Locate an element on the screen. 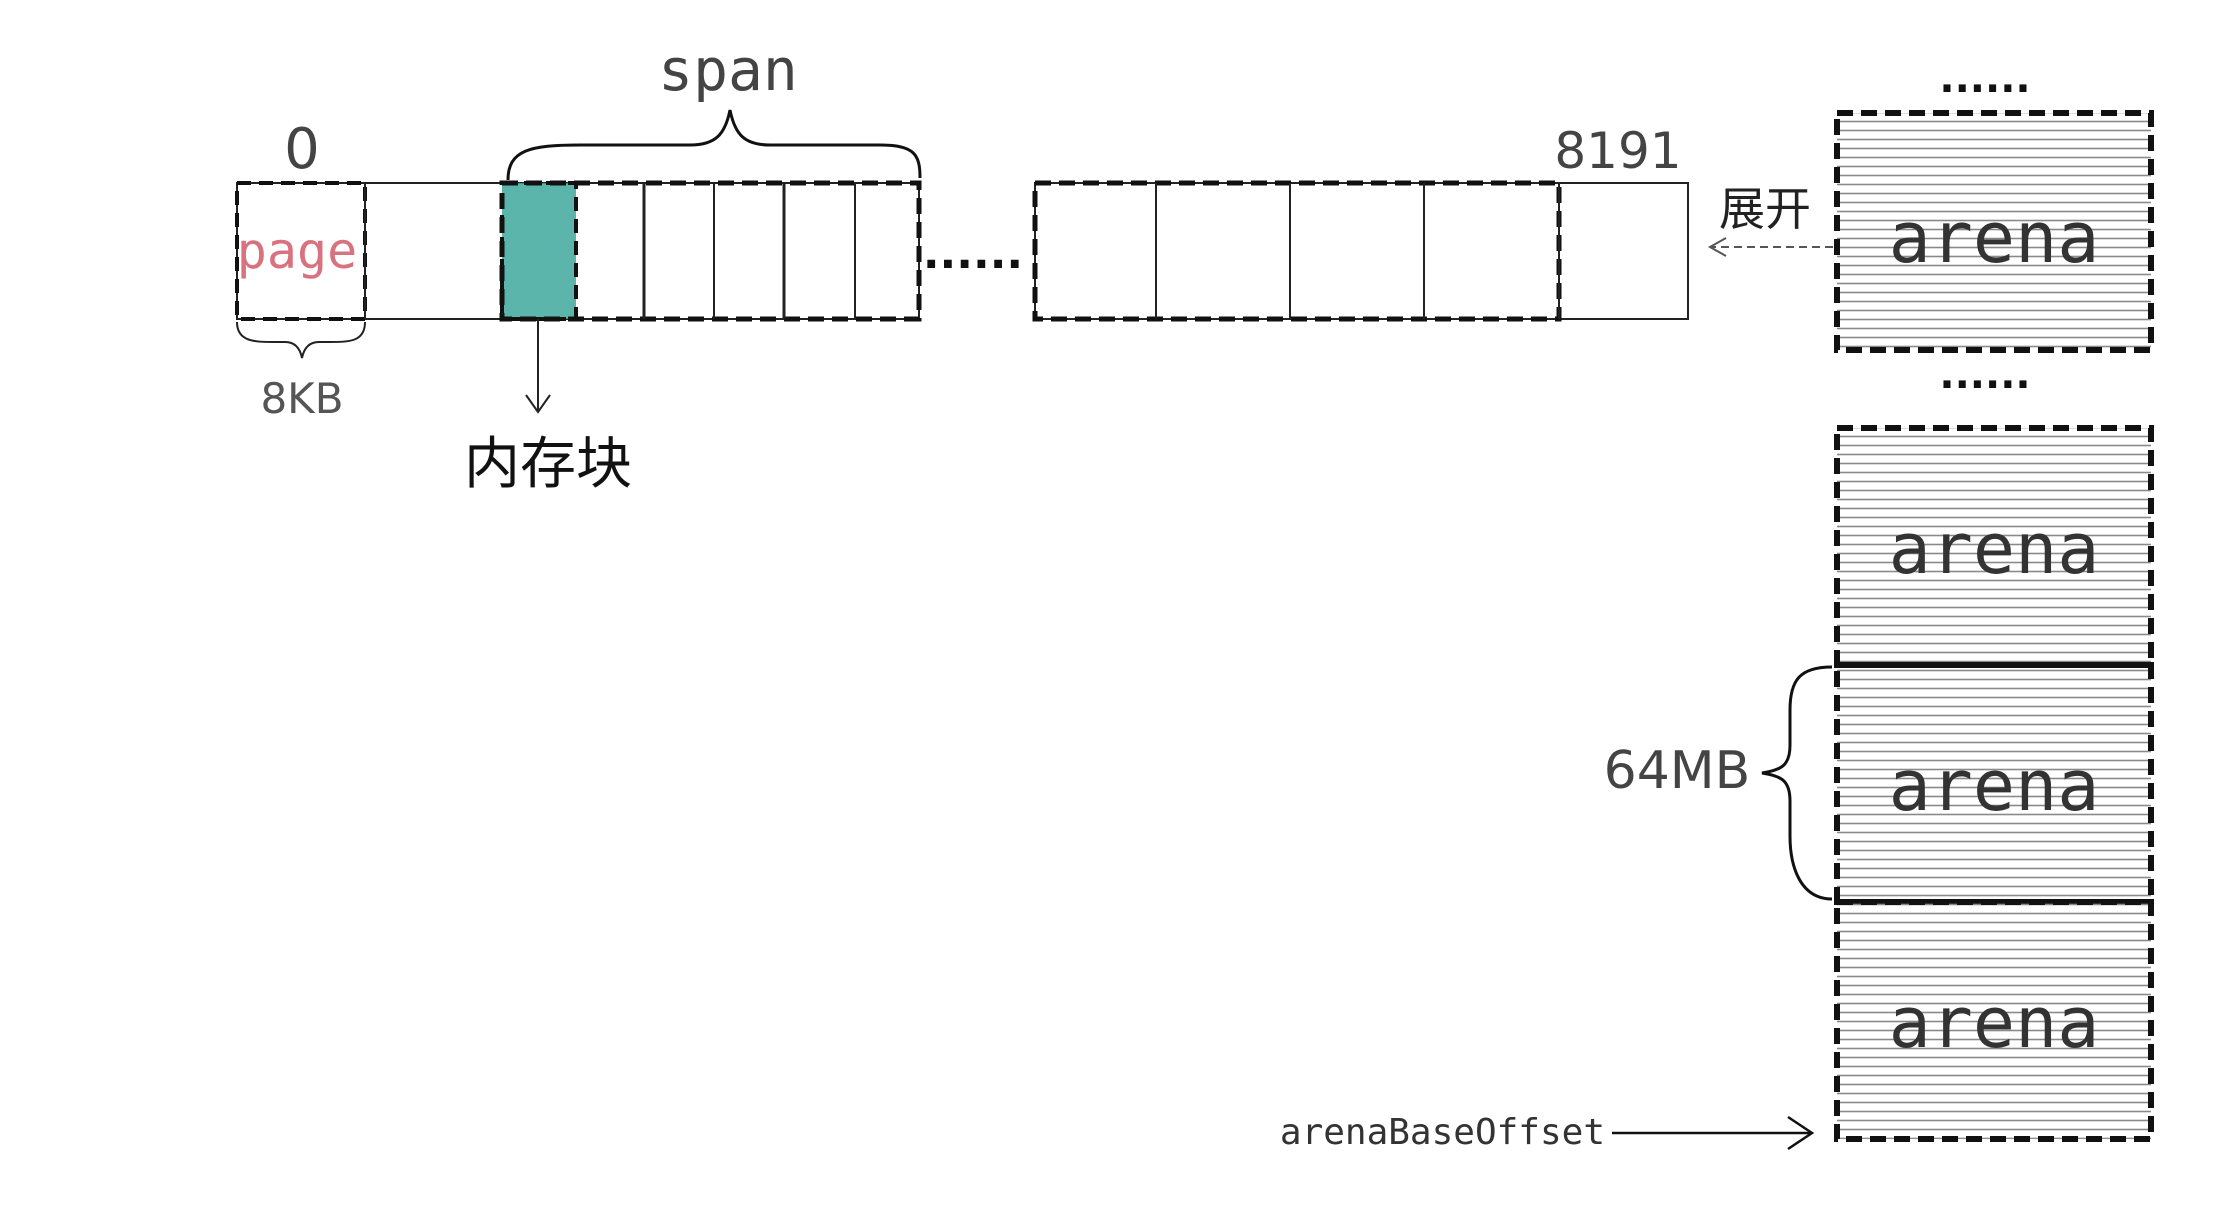 This screenshot has width=2217, height=1223. page-size-brace is located at coordinates (301, 340).